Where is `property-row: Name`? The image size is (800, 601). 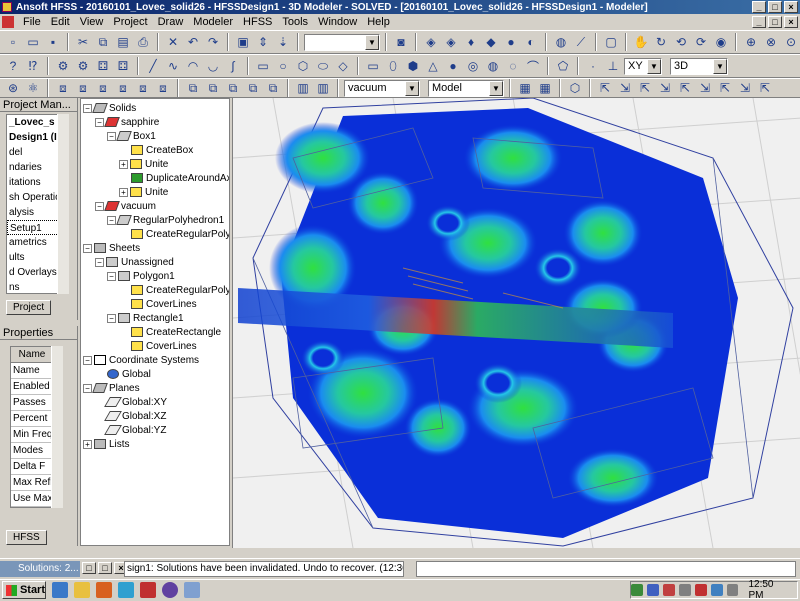
property-row: Name is located at coordinates (32, 371).